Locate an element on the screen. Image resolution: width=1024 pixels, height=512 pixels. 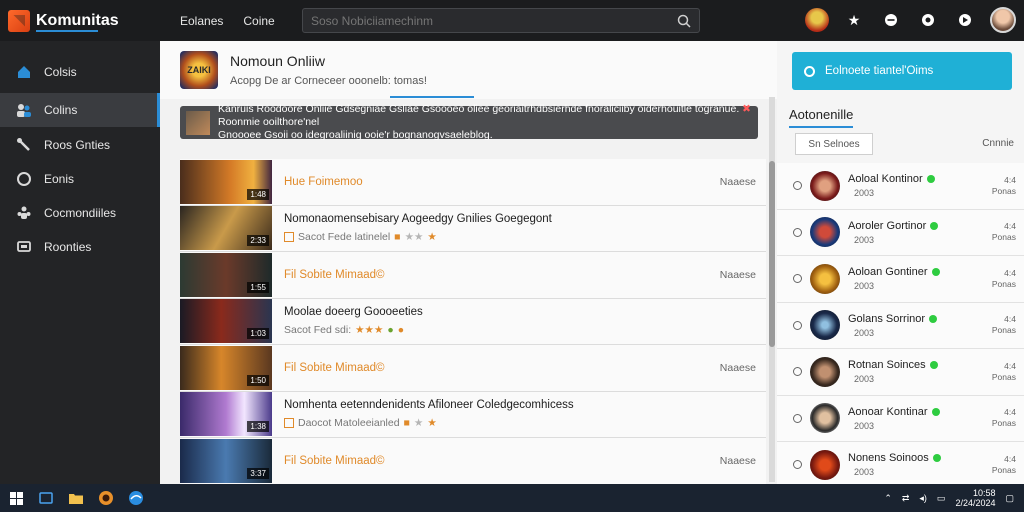
video-thumbnail: 2:33 is located at coordinates (226, 228).